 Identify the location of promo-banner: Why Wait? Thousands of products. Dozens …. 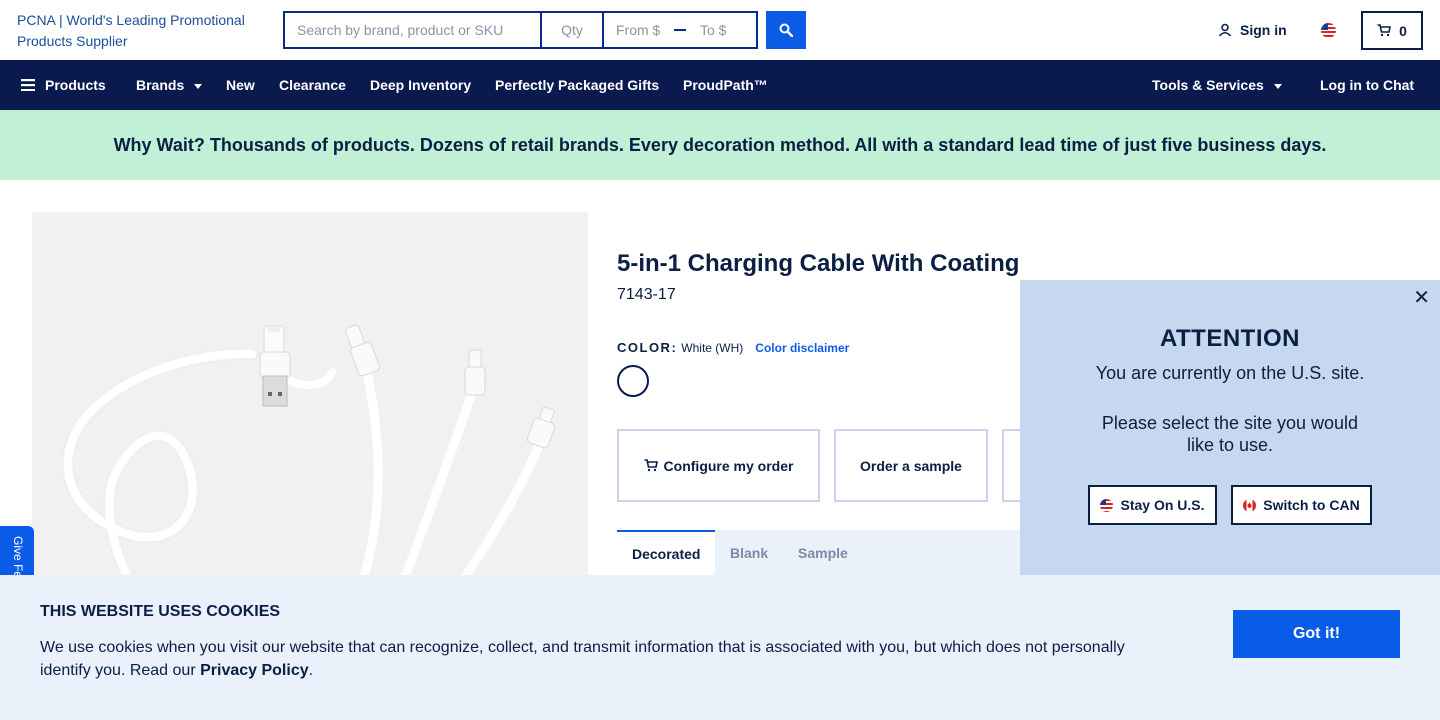
(720, 145).